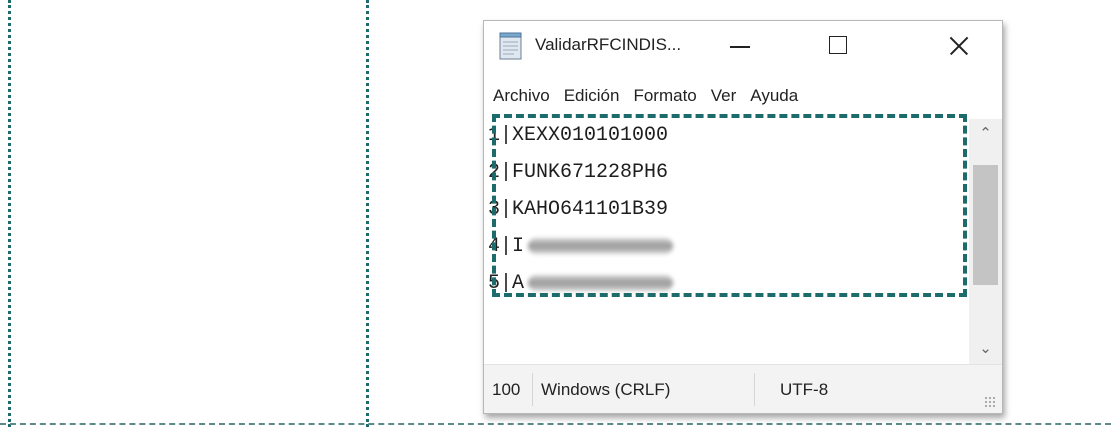 The image size is (1111, 427). Describe the element at coordinates (591, 96) in the screenshot. I see `menu-edicion: Edición` at that location.